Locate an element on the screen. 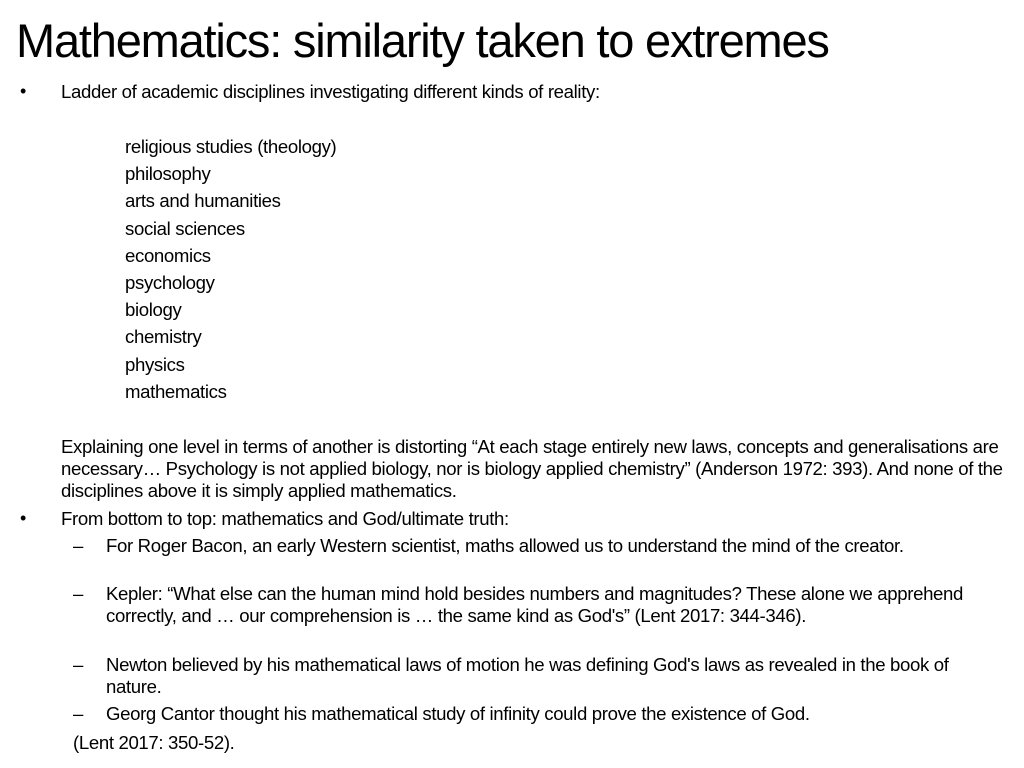 This screenshot has height=768, width=1024. ladder-item: chemistry is located at coordinates (163, 337).